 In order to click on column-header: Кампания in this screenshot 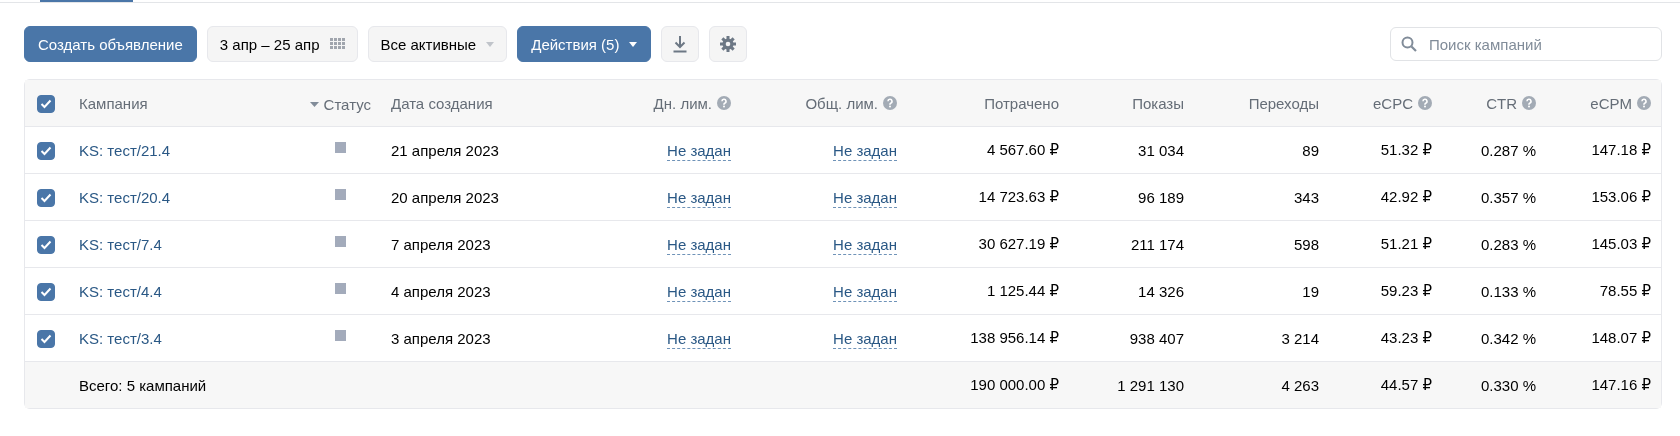, I will do `click(113, 103)`.